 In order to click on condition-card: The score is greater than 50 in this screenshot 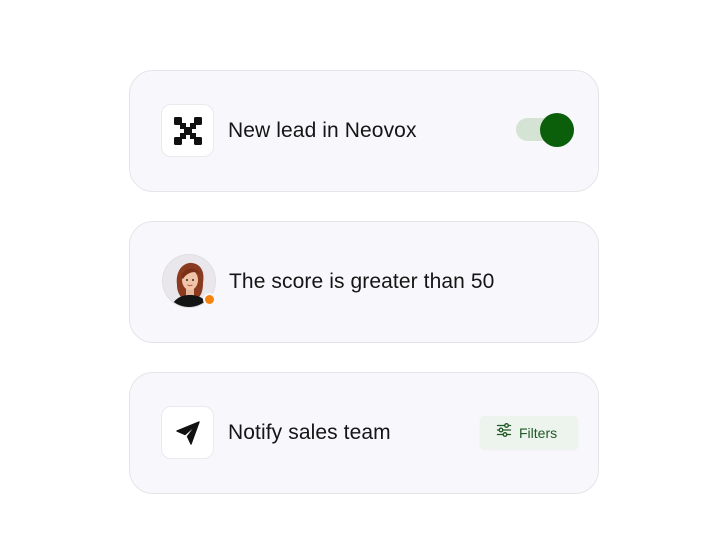, I will do `click(364, 282)`.